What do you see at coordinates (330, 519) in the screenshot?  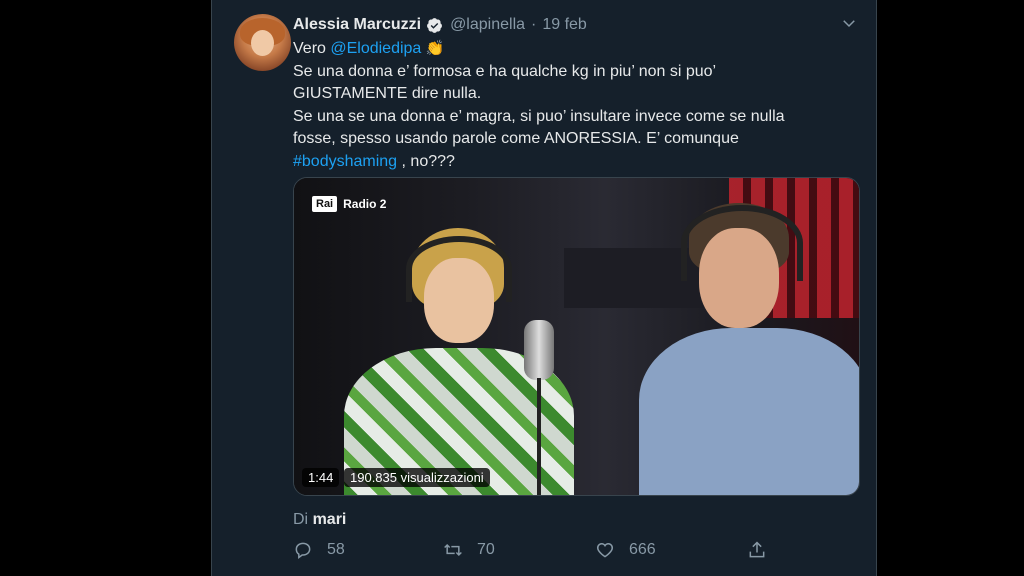 I see `attribution-name: mari` at bounding box center [330, 519].